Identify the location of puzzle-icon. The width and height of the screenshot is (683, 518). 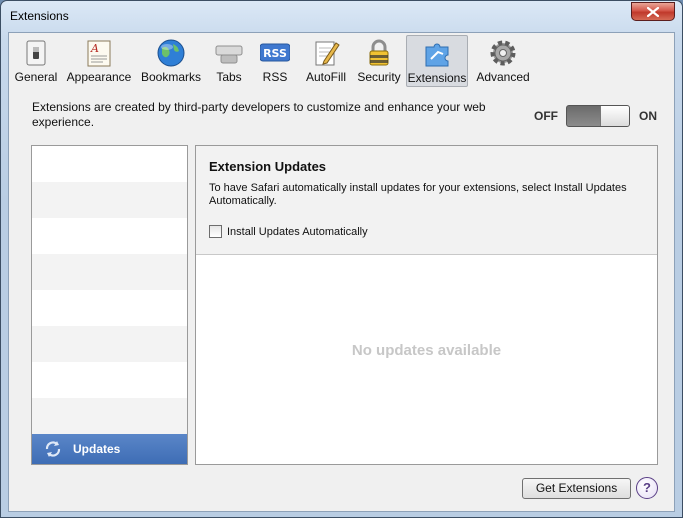
(437, 55).